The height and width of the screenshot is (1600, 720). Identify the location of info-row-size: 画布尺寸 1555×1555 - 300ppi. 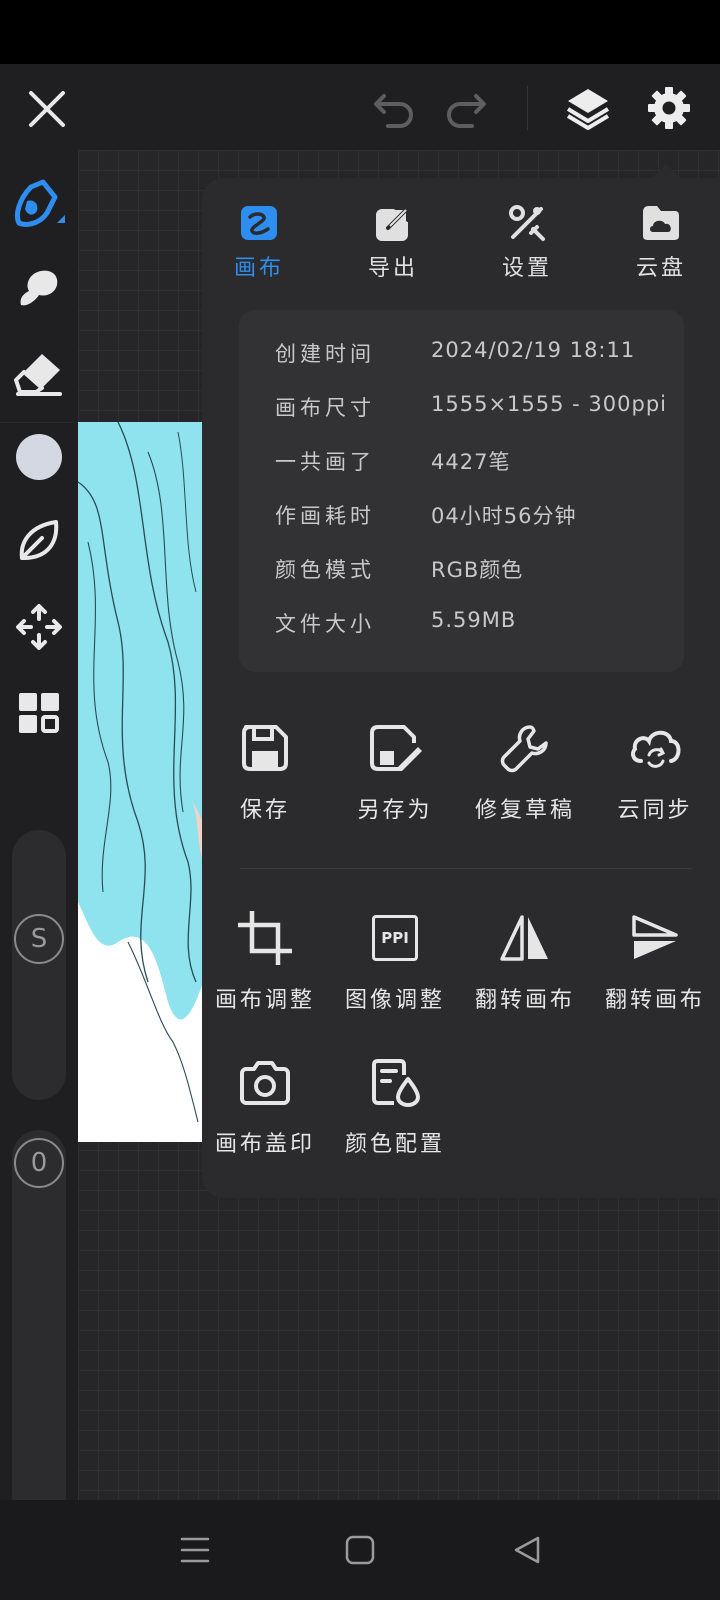
(461, 406).